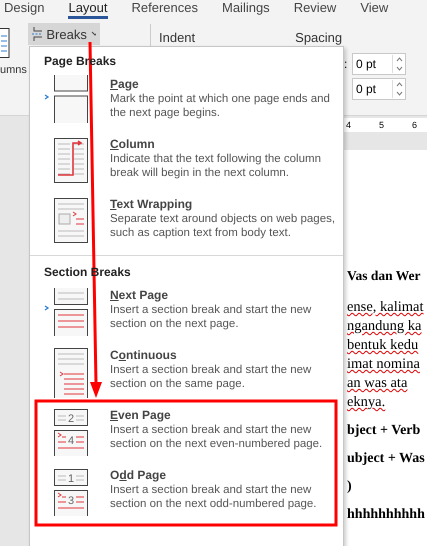 This screenshot has height=546, width=427. Describe the element at coordinates (144, 355) in the screenshot. I see `menu-item-title: Continuous` at that location.